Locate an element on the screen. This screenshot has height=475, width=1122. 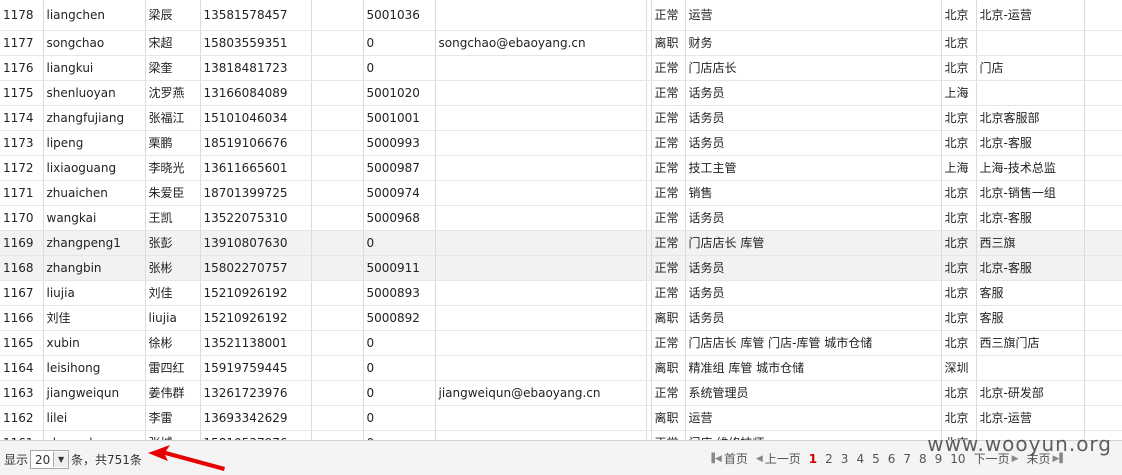
cell-id: 1164 is located at coordinates (22, 368).